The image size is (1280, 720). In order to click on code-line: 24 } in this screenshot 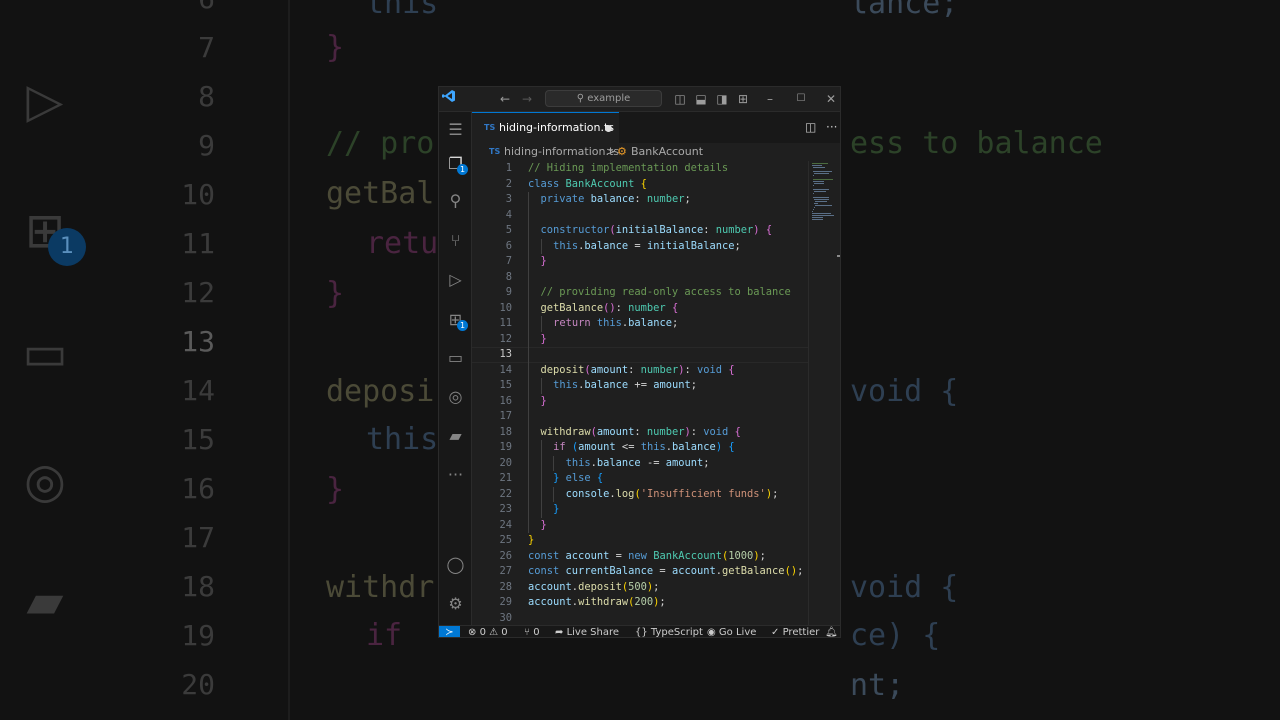, I will do `click(640, 526)`.